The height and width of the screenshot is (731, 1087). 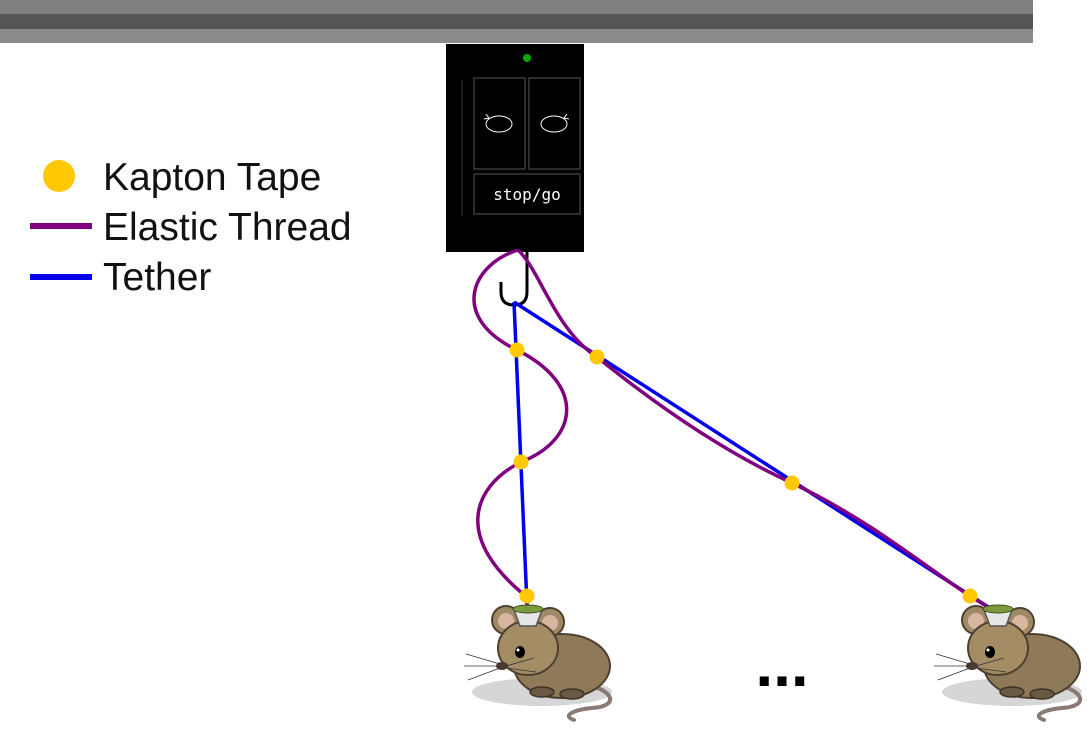 I want to click on rotary-device: stop/go, so click(x=515, y=148).